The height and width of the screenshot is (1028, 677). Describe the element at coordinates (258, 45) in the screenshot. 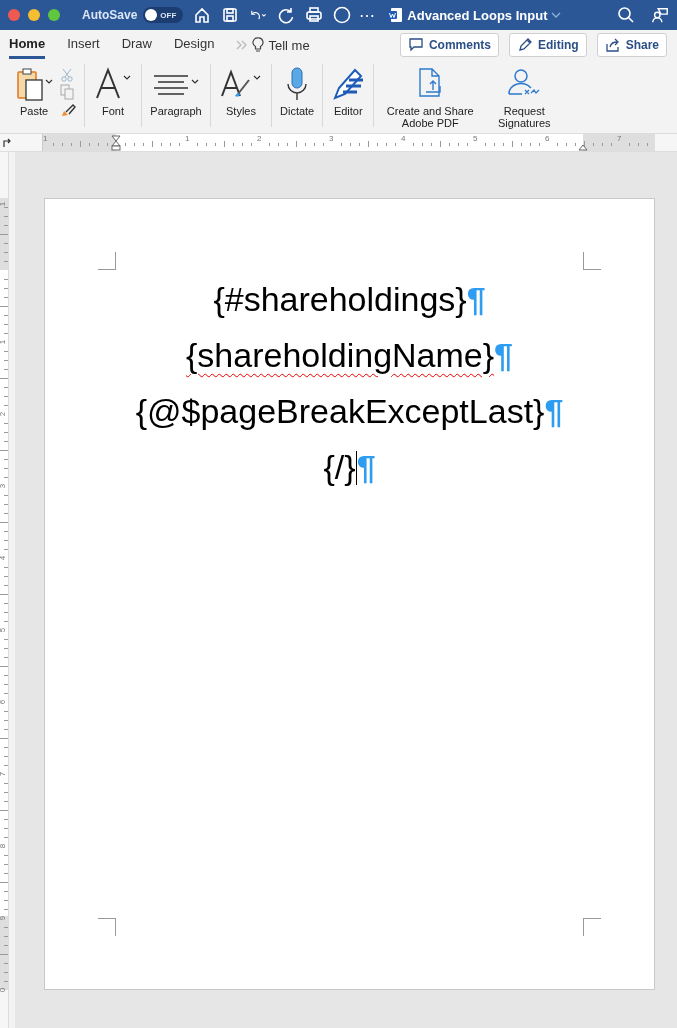

I see `lightbulb-icon` at that location.